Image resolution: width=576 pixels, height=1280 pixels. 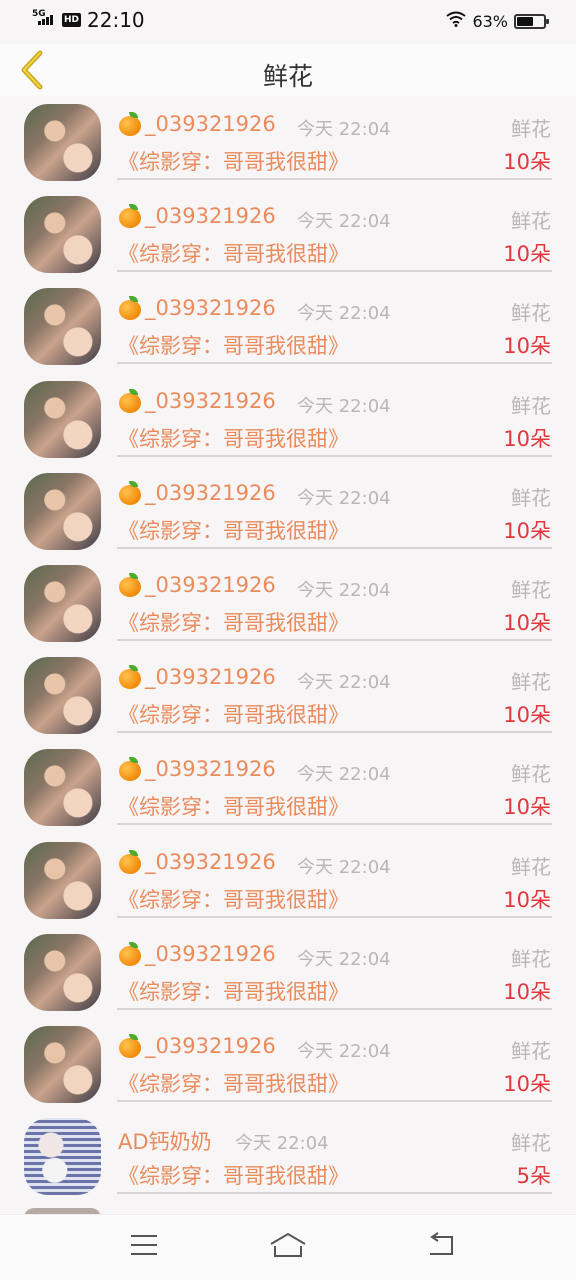 I want to click on menu-button, so click(x=144, y=1247).